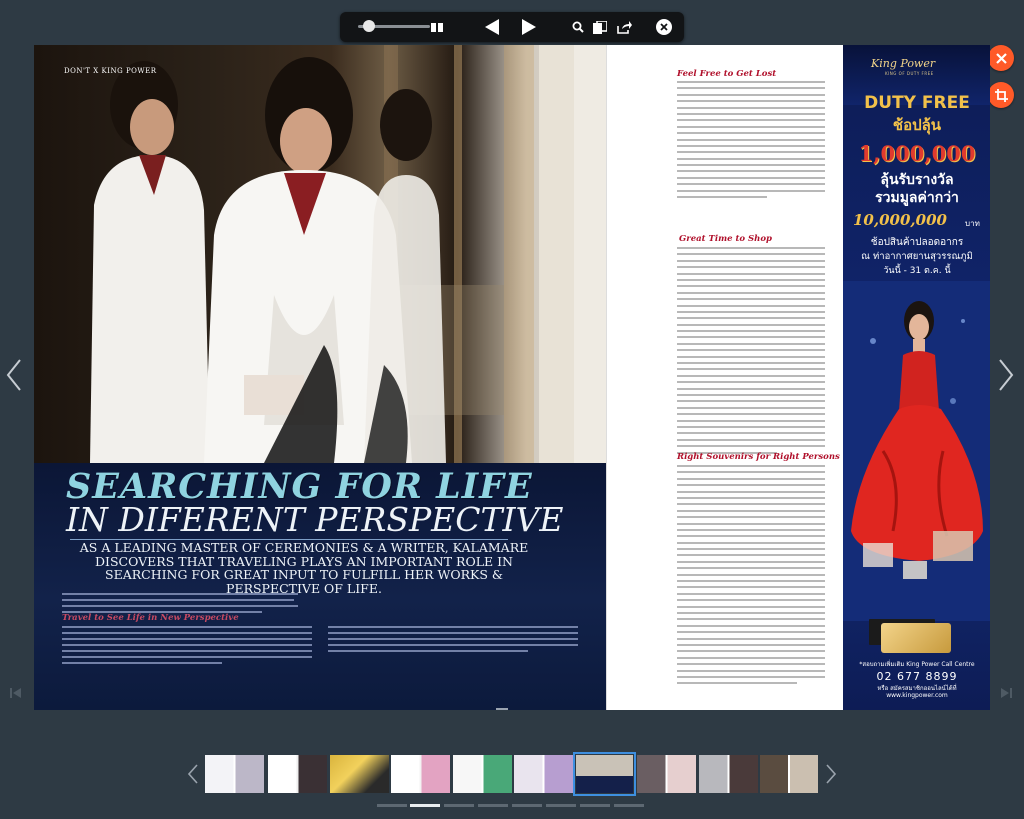  I want to click on first-page-icon, so click(16, 693).